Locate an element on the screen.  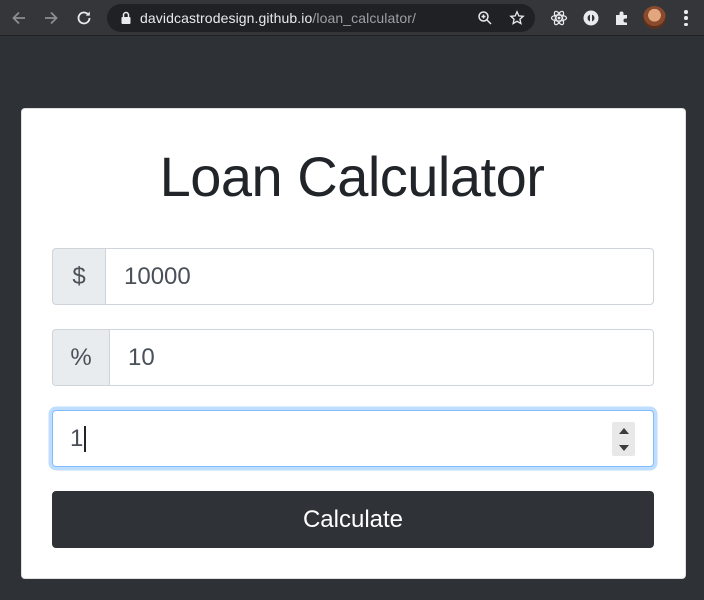
years-input: 1 is located at coordinates (353, 438).